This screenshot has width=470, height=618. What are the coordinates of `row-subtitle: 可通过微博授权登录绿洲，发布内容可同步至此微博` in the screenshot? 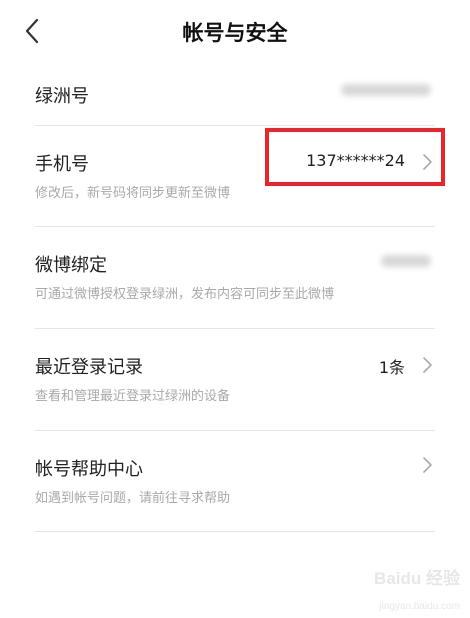 It's located at (185, 294).